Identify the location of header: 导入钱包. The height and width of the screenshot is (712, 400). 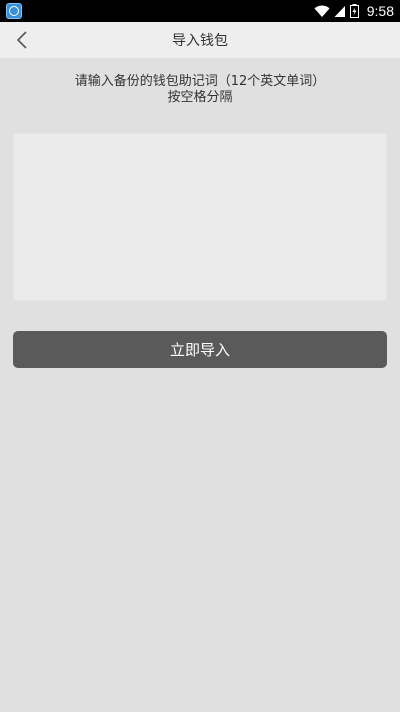
(200, 40).